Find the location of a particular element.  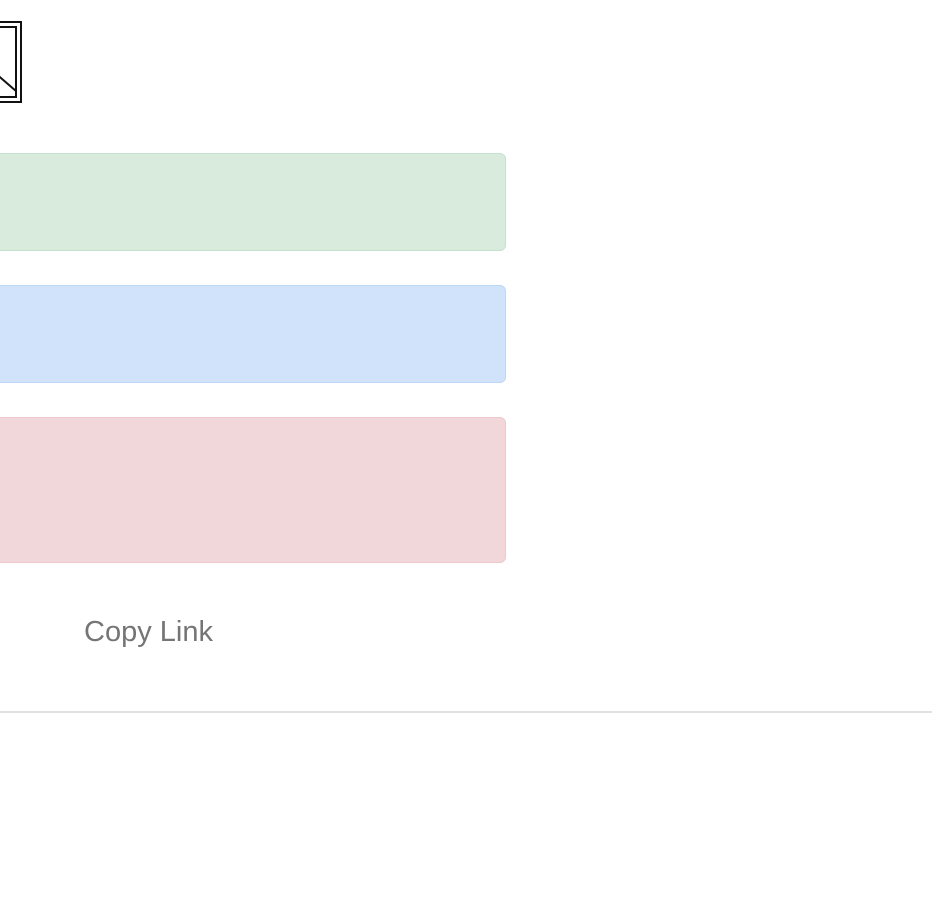

broken-image-glyph is located at coordinates (7, 83).